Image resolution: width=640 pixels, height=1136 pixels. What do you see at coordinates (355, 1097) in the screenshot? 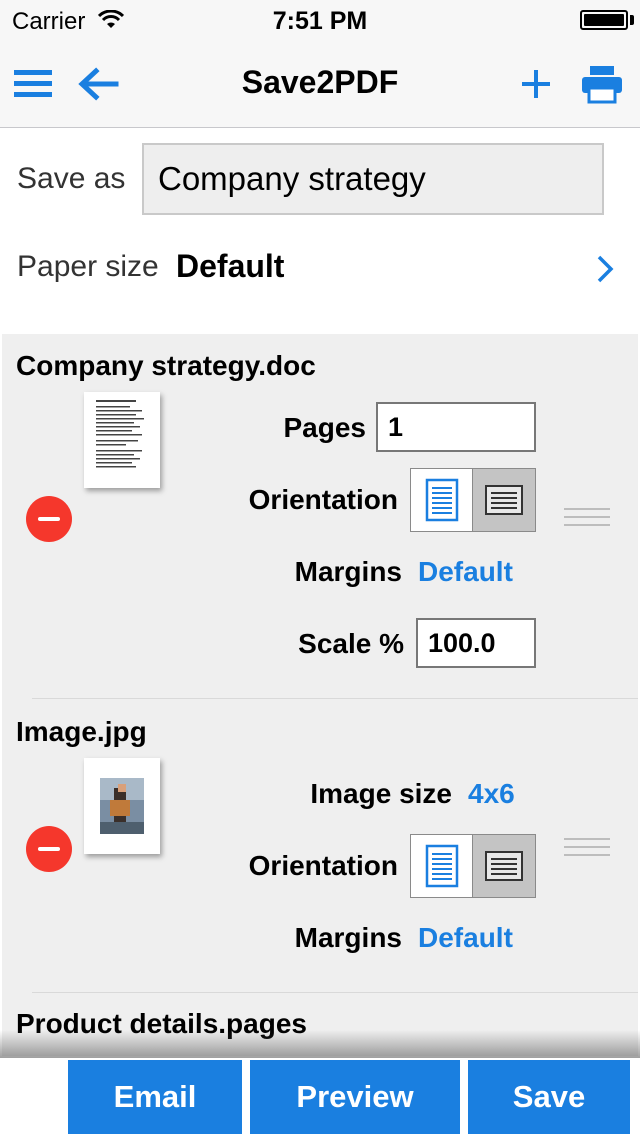
I see `preview-button: Preview` at bounding box center [355, 1097].